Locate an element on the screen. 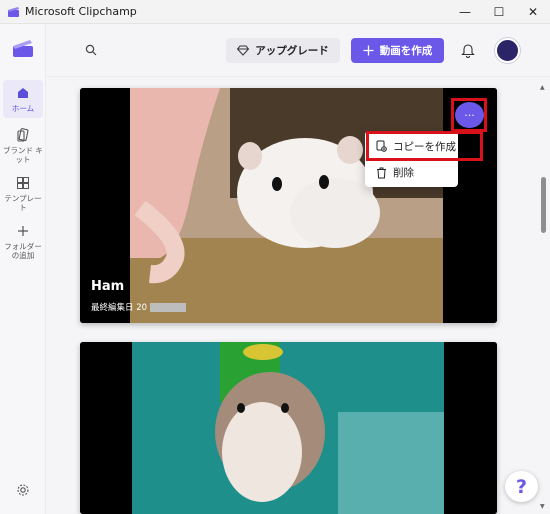 The height and width of the screenshot is (514, 550). diamond-icon is located at coordinates (243, 50).